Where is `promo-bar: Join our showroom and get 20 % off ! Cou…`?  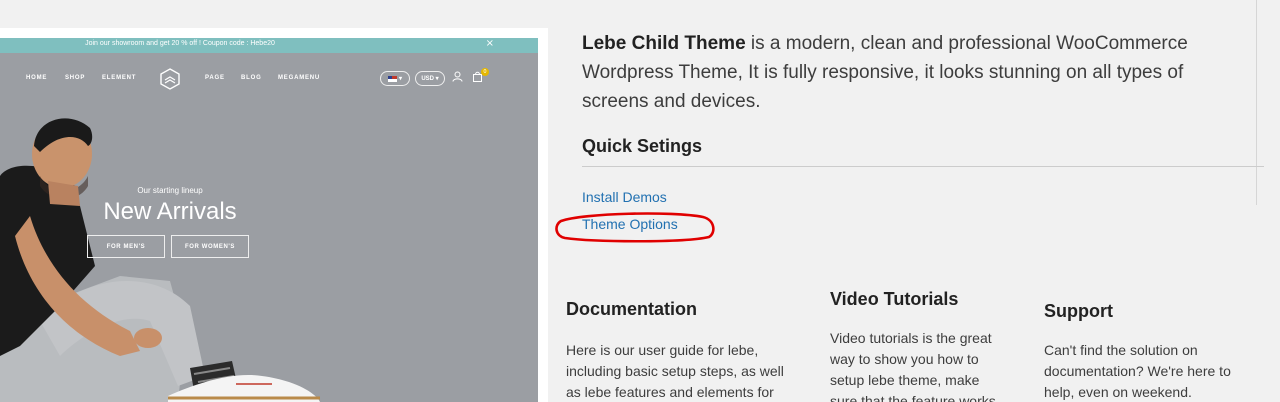 promo-bar: Join our showroom and get 20 % off ! Cou… is located at coordinates (269, 45).